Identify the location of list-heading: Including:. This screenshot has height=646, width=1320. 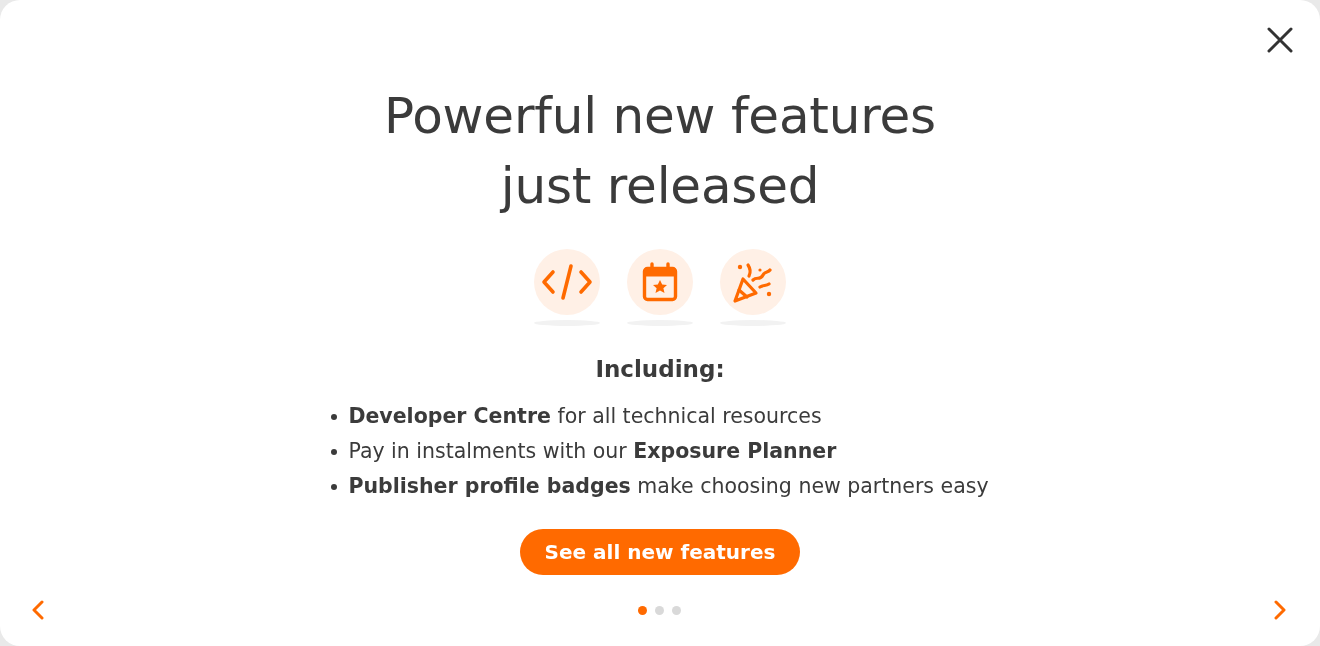
(660, 369).